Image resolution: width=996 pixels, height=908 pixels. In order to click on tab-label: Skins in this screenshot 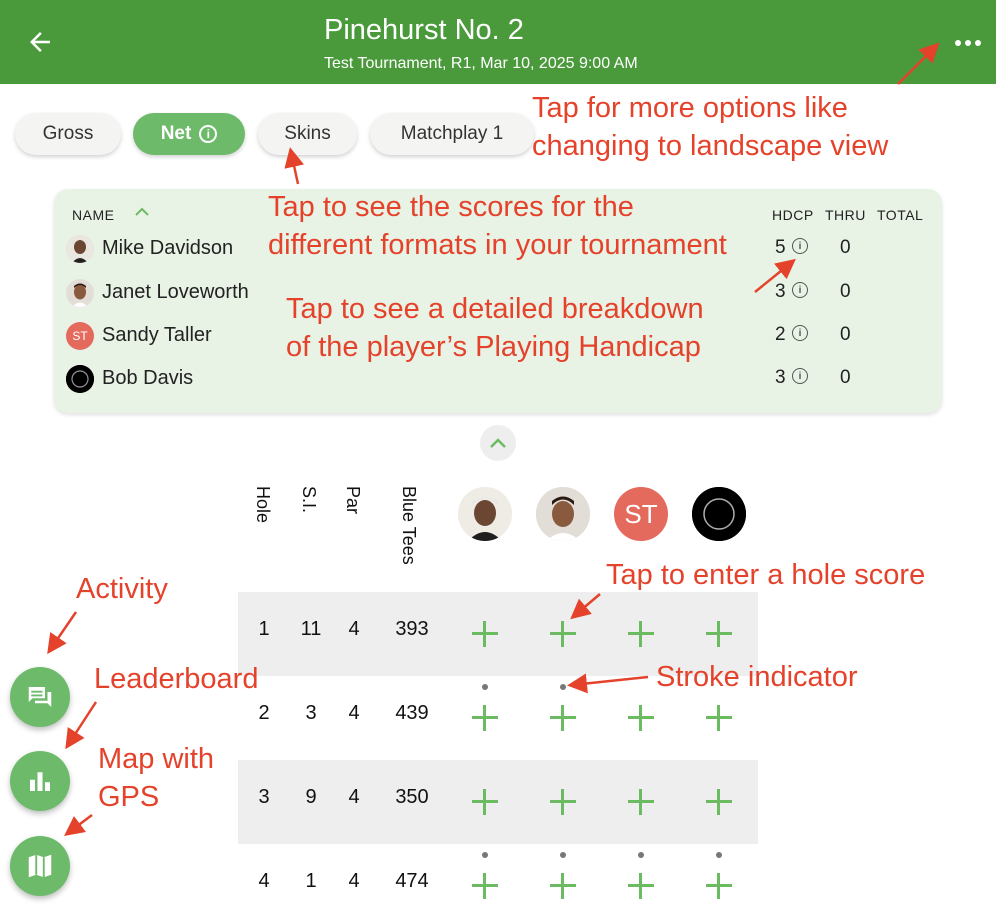, I will do `click(307, 133)`.